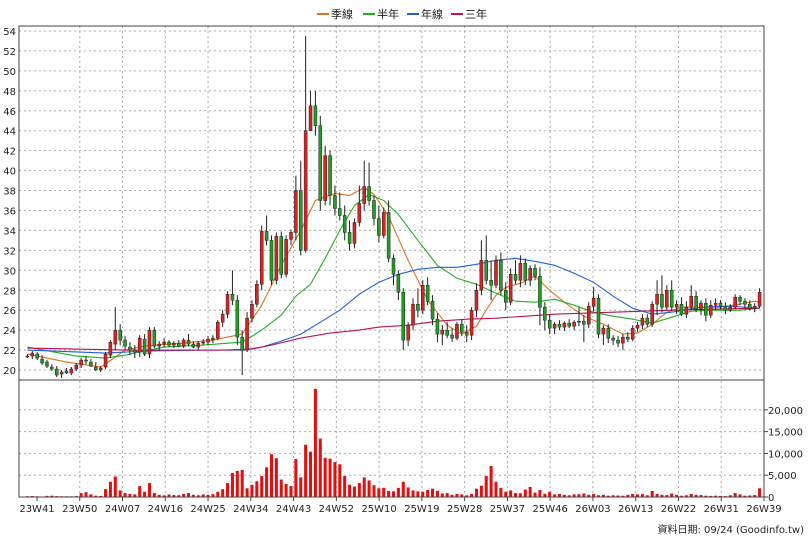 The width and height of the screenshot is (808, 540). What do you see at coordinates (9, 92) in the screenshot?
I see `price-tick-label: 48` at bounding box center [9, 92].